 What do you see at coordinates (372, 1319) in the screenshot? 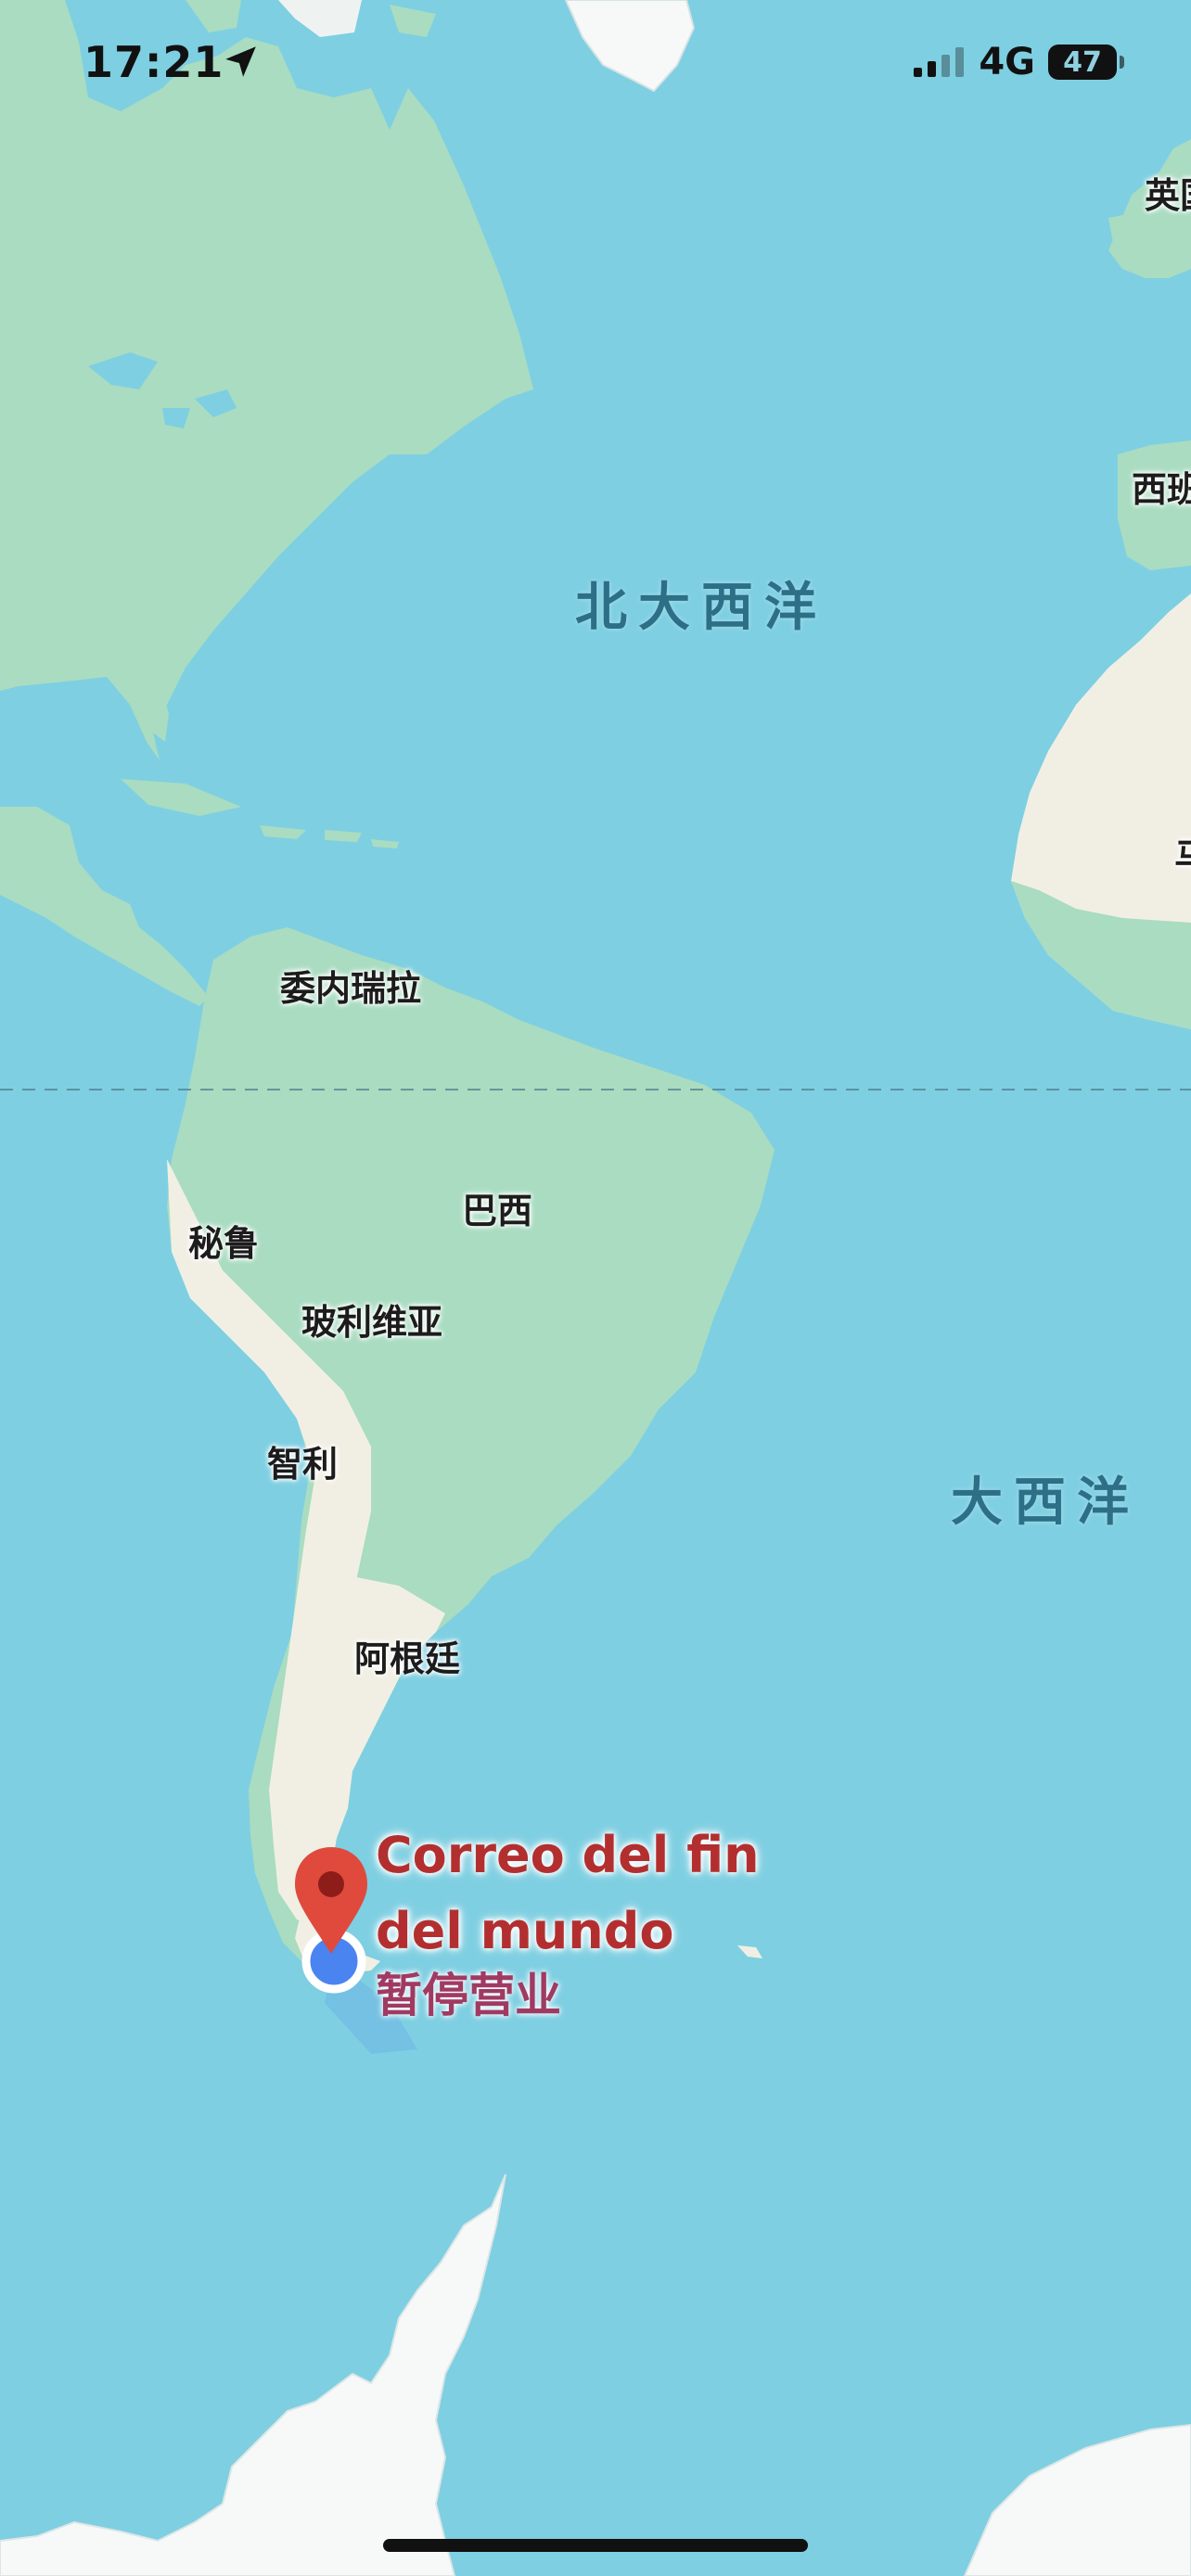
I see `country-label-bolivia: 玻利维亚` at bounding box center [372, 1319].